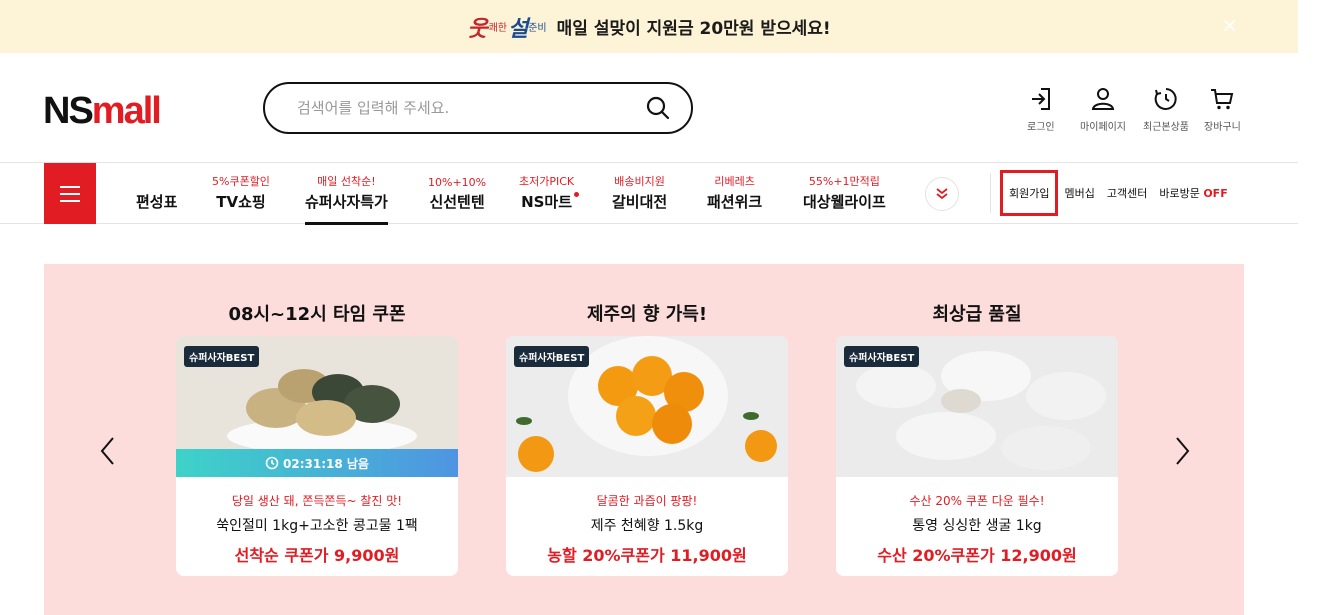 The width and height of the screenshot is (1335, 615). I want to click on customer-center-link: 고객센터, so click(1127, 193).